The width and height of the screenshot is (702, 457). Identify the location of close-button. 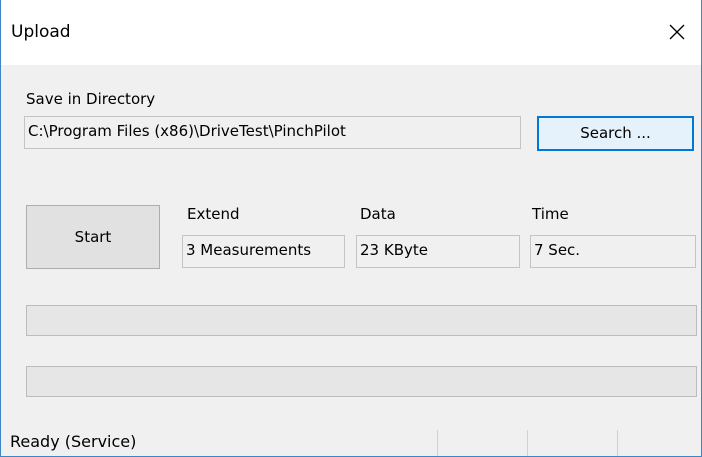
(677, 32).